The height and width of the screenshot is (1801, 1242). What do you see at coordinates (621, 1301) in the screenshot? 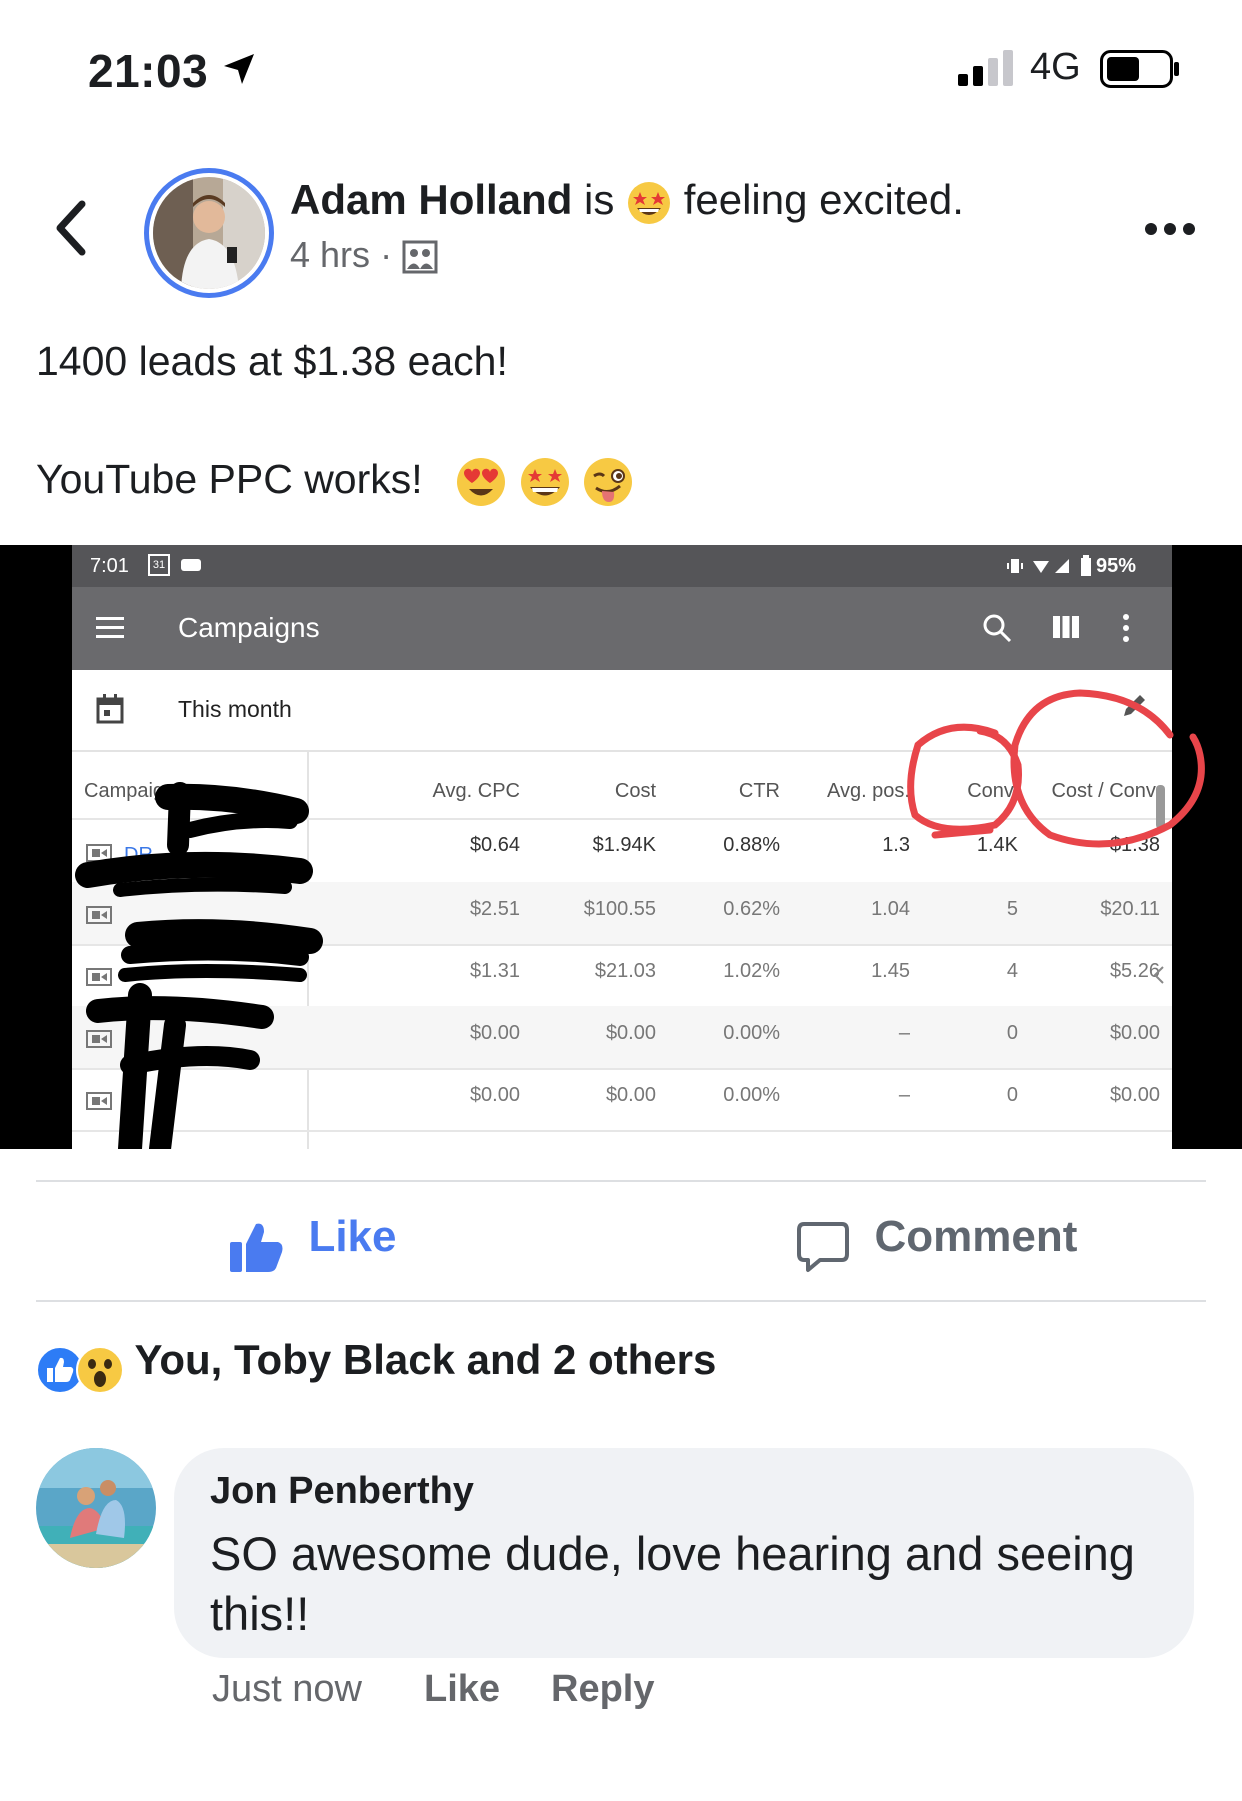
I see `divider-bottom` at bounding box center [621, 1301].